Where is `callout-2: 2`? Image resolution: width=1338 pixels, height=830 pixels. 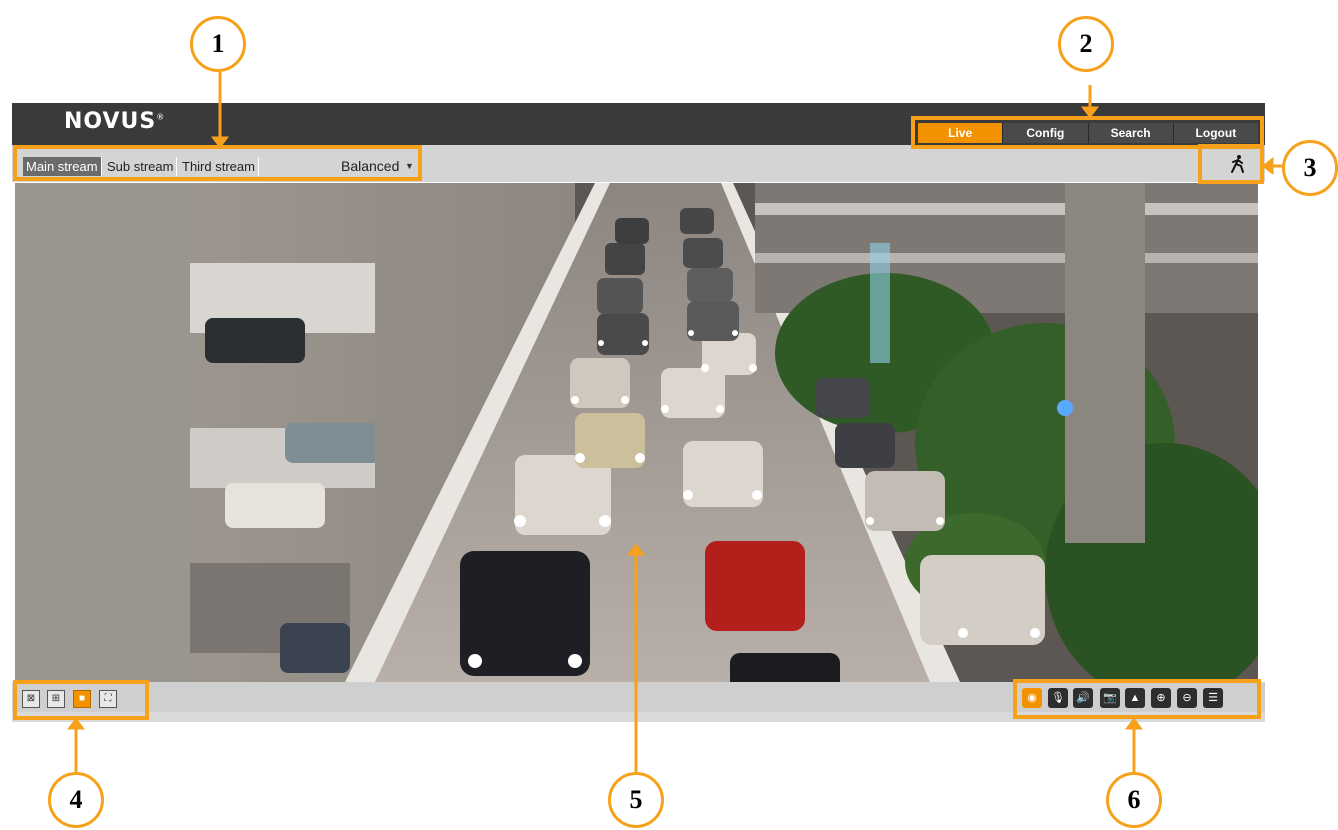 callout-2: 2 is located at coordinates (1086, 44).